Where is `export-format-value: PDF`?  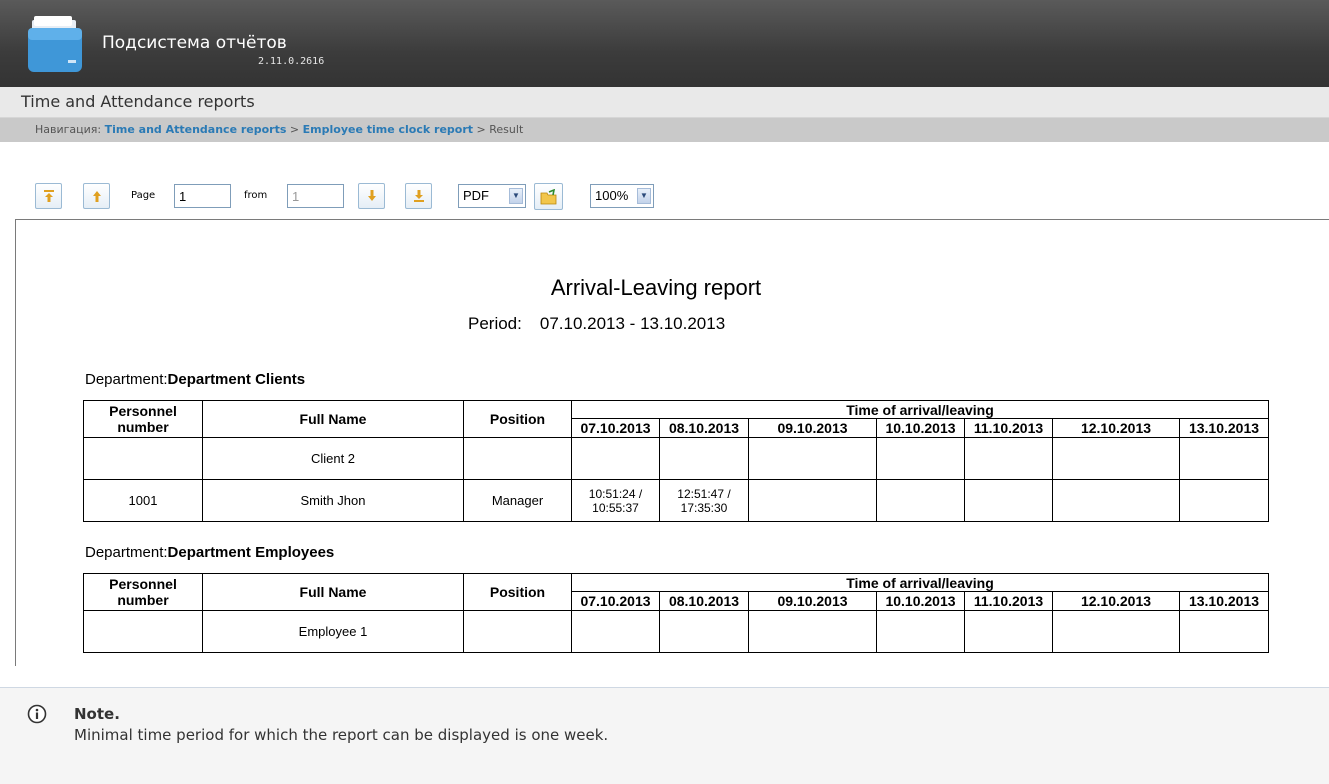 export-format-value: PDF is located at coordinates (476, 195).